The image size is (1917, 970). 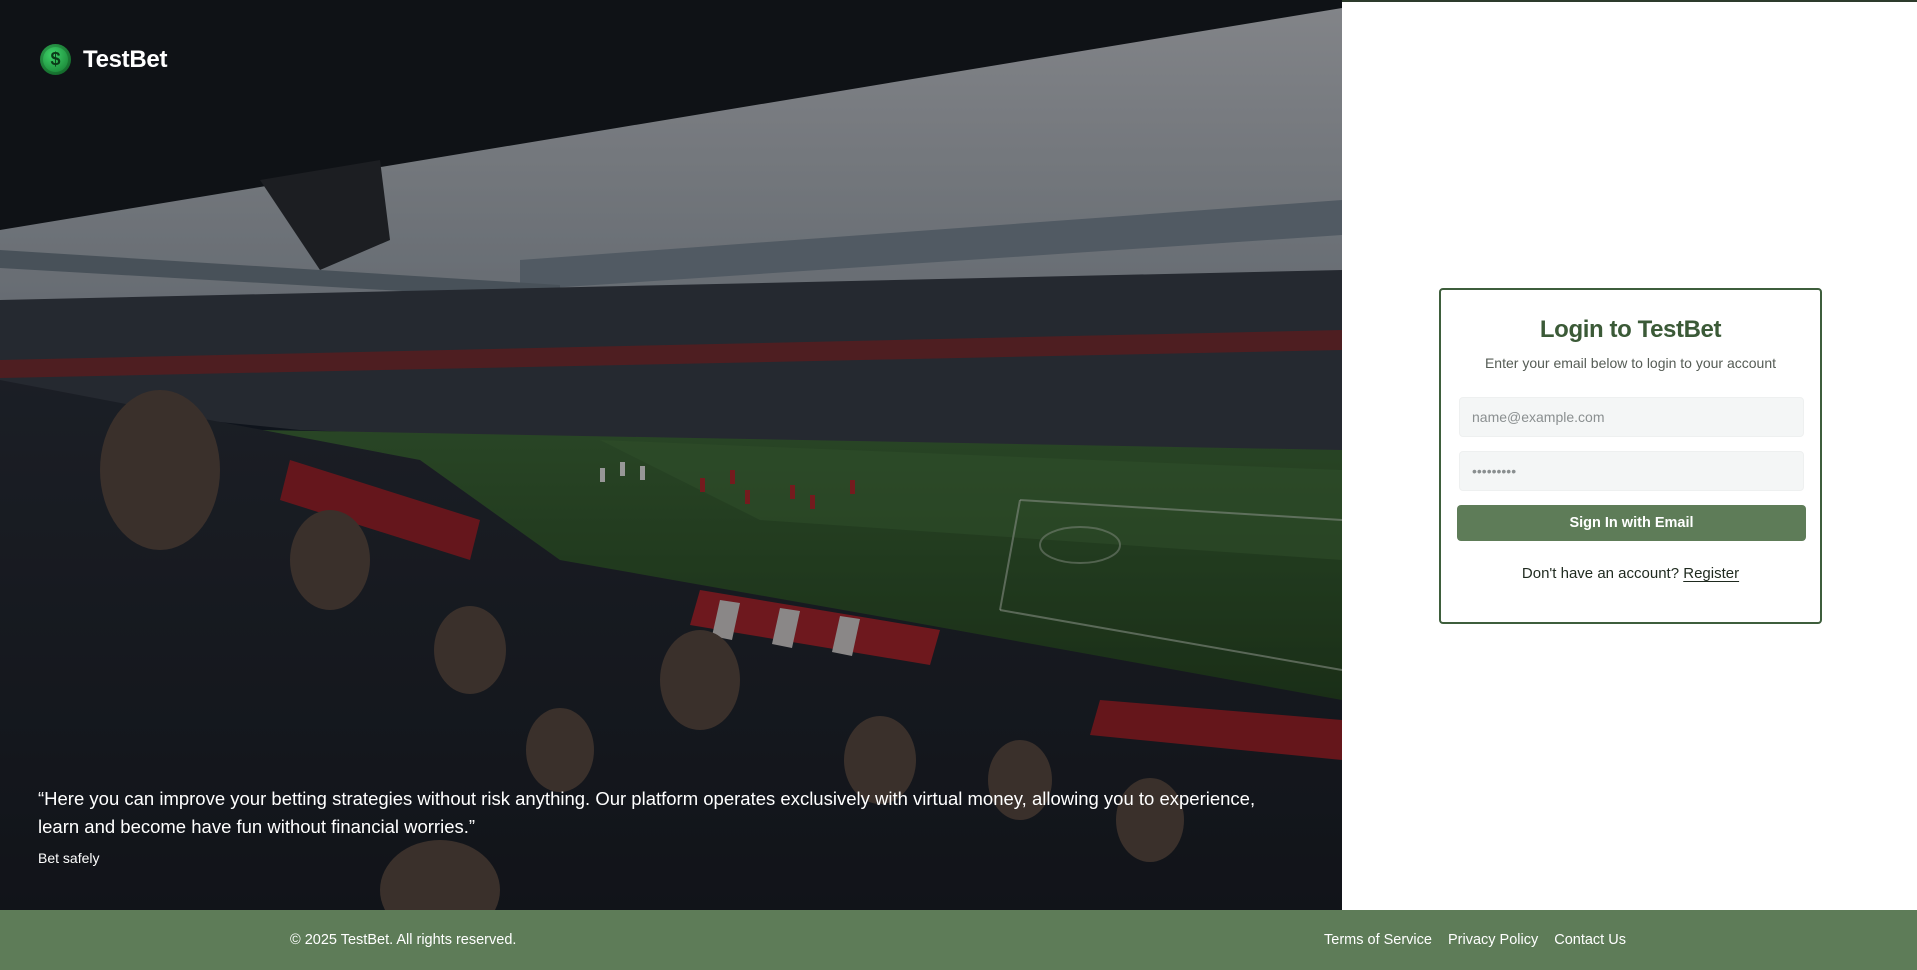 I want to click on footer-link-terms: Terms of Service, so click(x=1378, y=940).